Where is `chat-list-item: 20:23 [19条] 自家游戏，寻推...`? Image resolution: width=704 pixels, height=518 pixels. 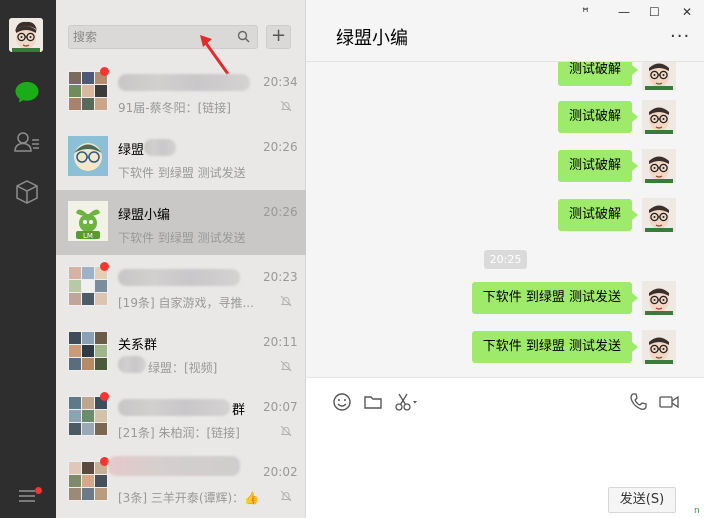 chat-list-item: 20:23 [19条] 自家游戏，寻推... is located at coordinates (181, 287).